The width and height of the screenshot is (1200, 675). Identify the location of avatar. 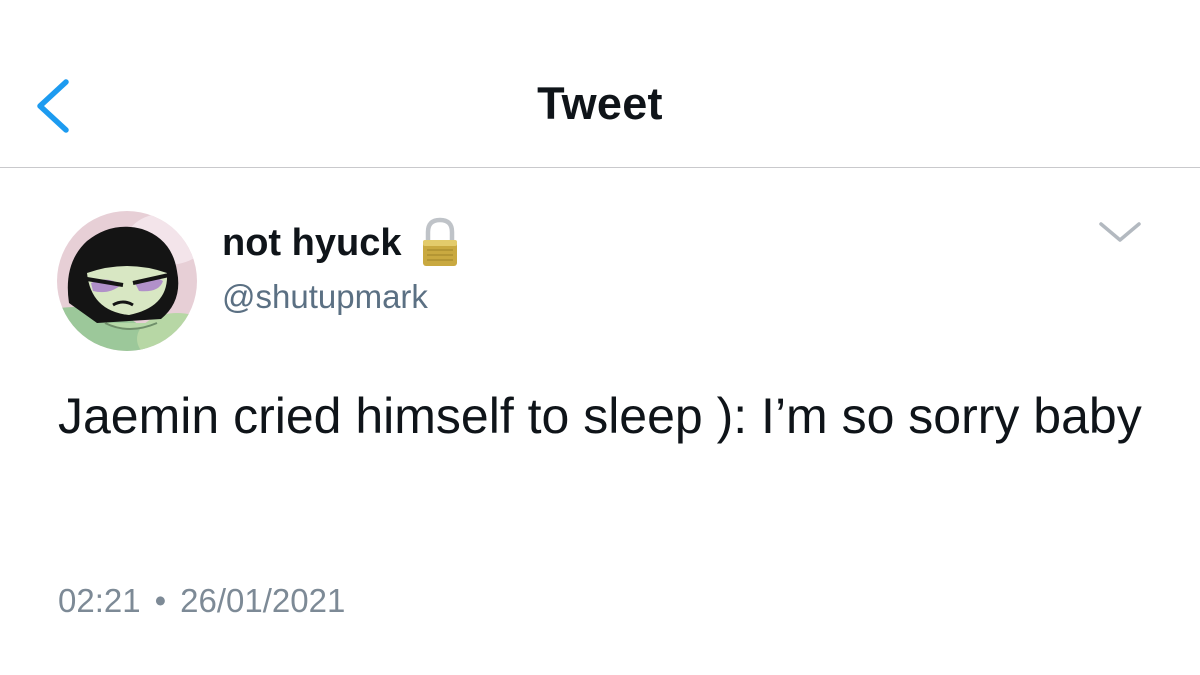
(127, 281).